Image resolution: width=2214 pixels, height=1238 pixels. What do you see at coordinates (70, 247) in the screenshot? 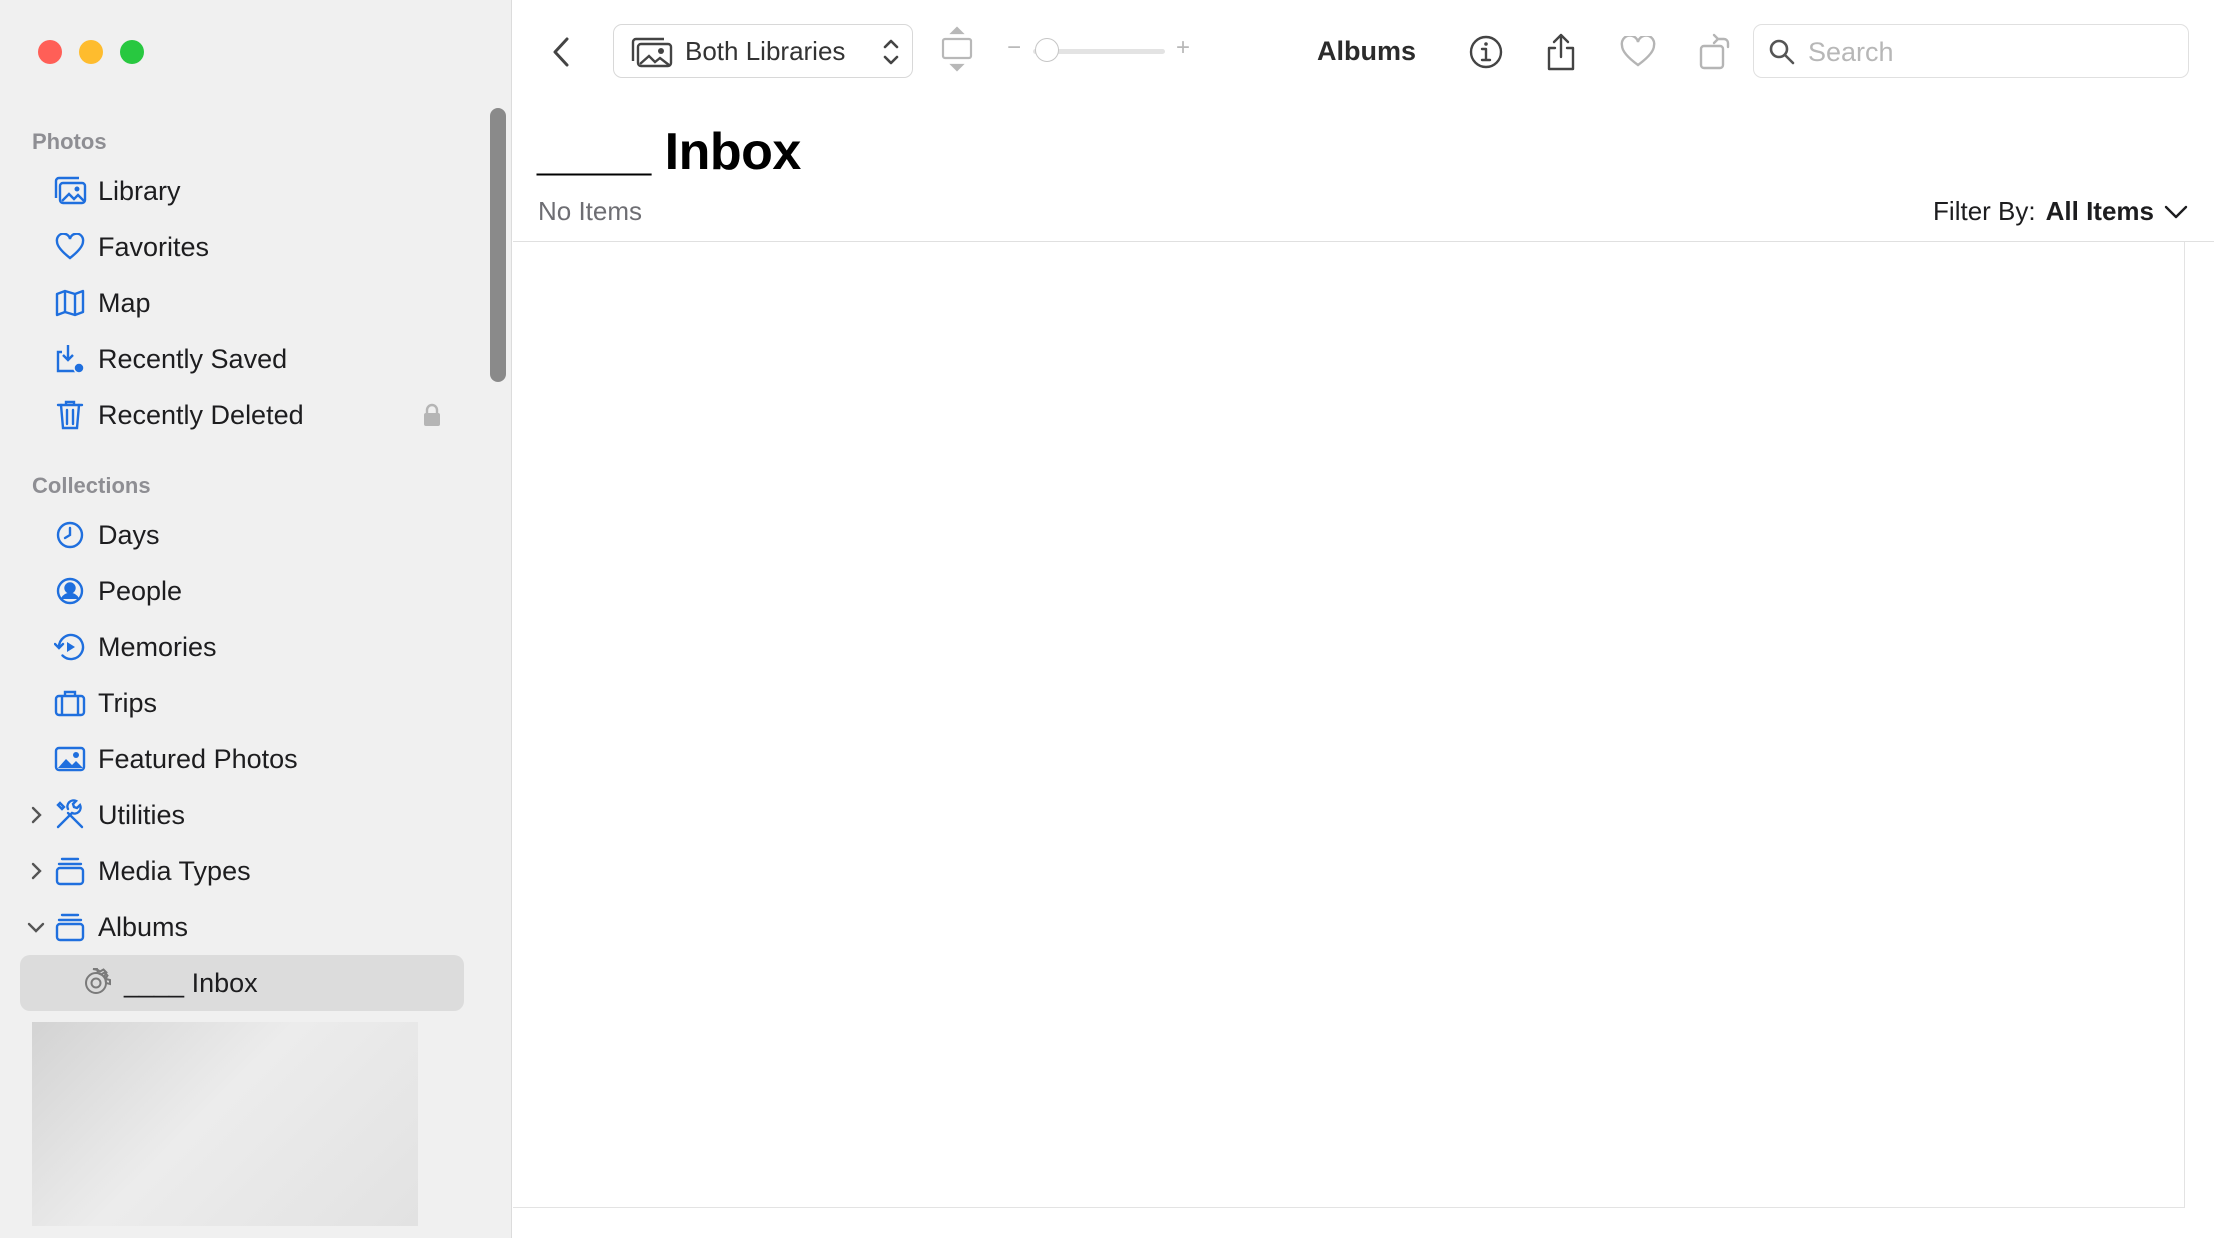
I see `heart-icon` at bounding box center [70, 247].